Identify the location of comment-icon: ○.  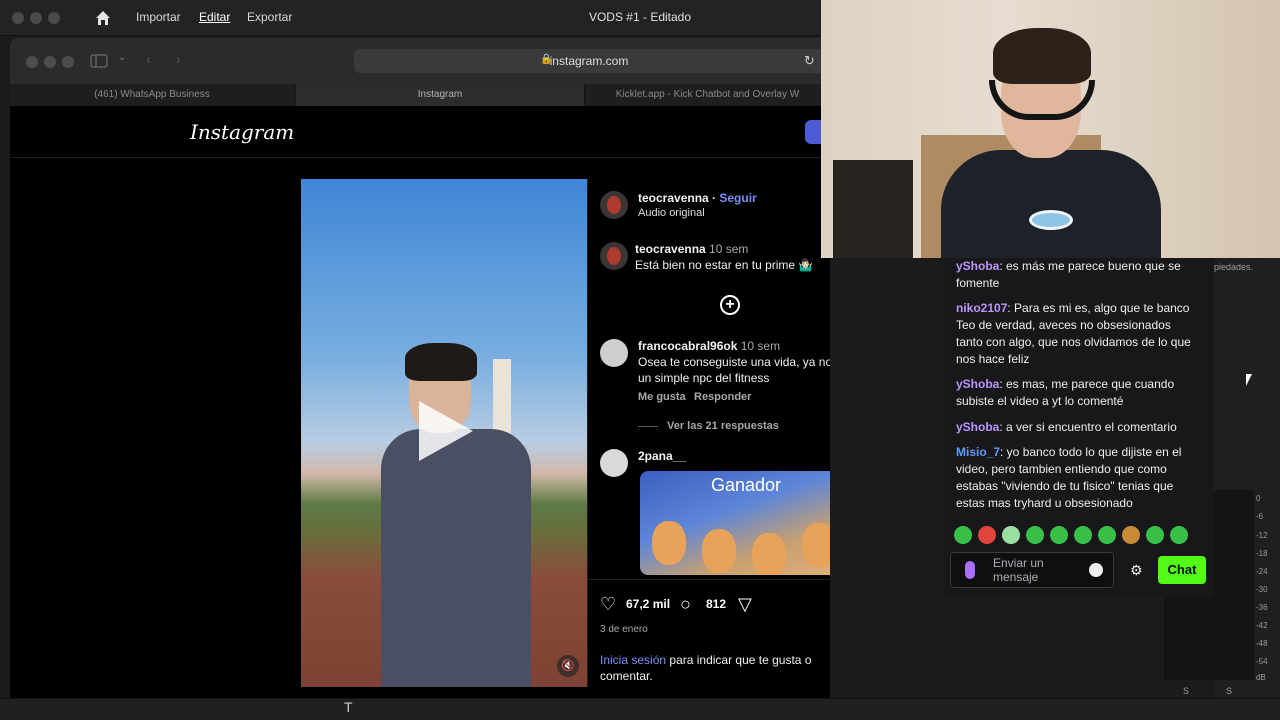
(685, 604).